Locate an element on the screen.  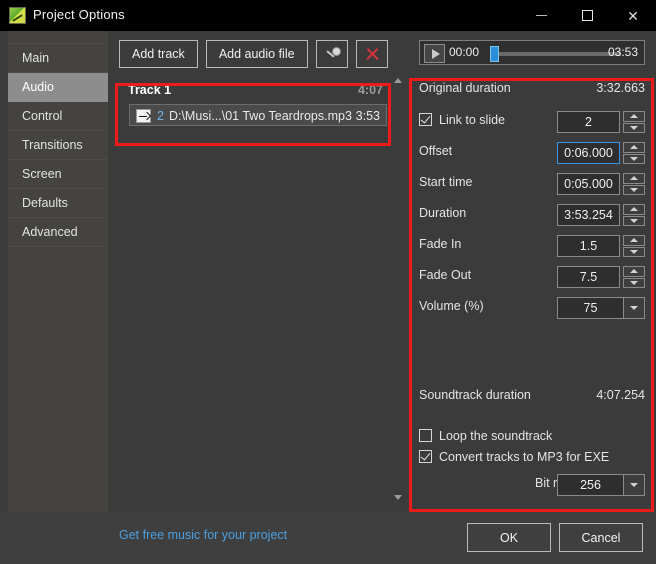
delete-track-button is located at coordinates (371, 54).